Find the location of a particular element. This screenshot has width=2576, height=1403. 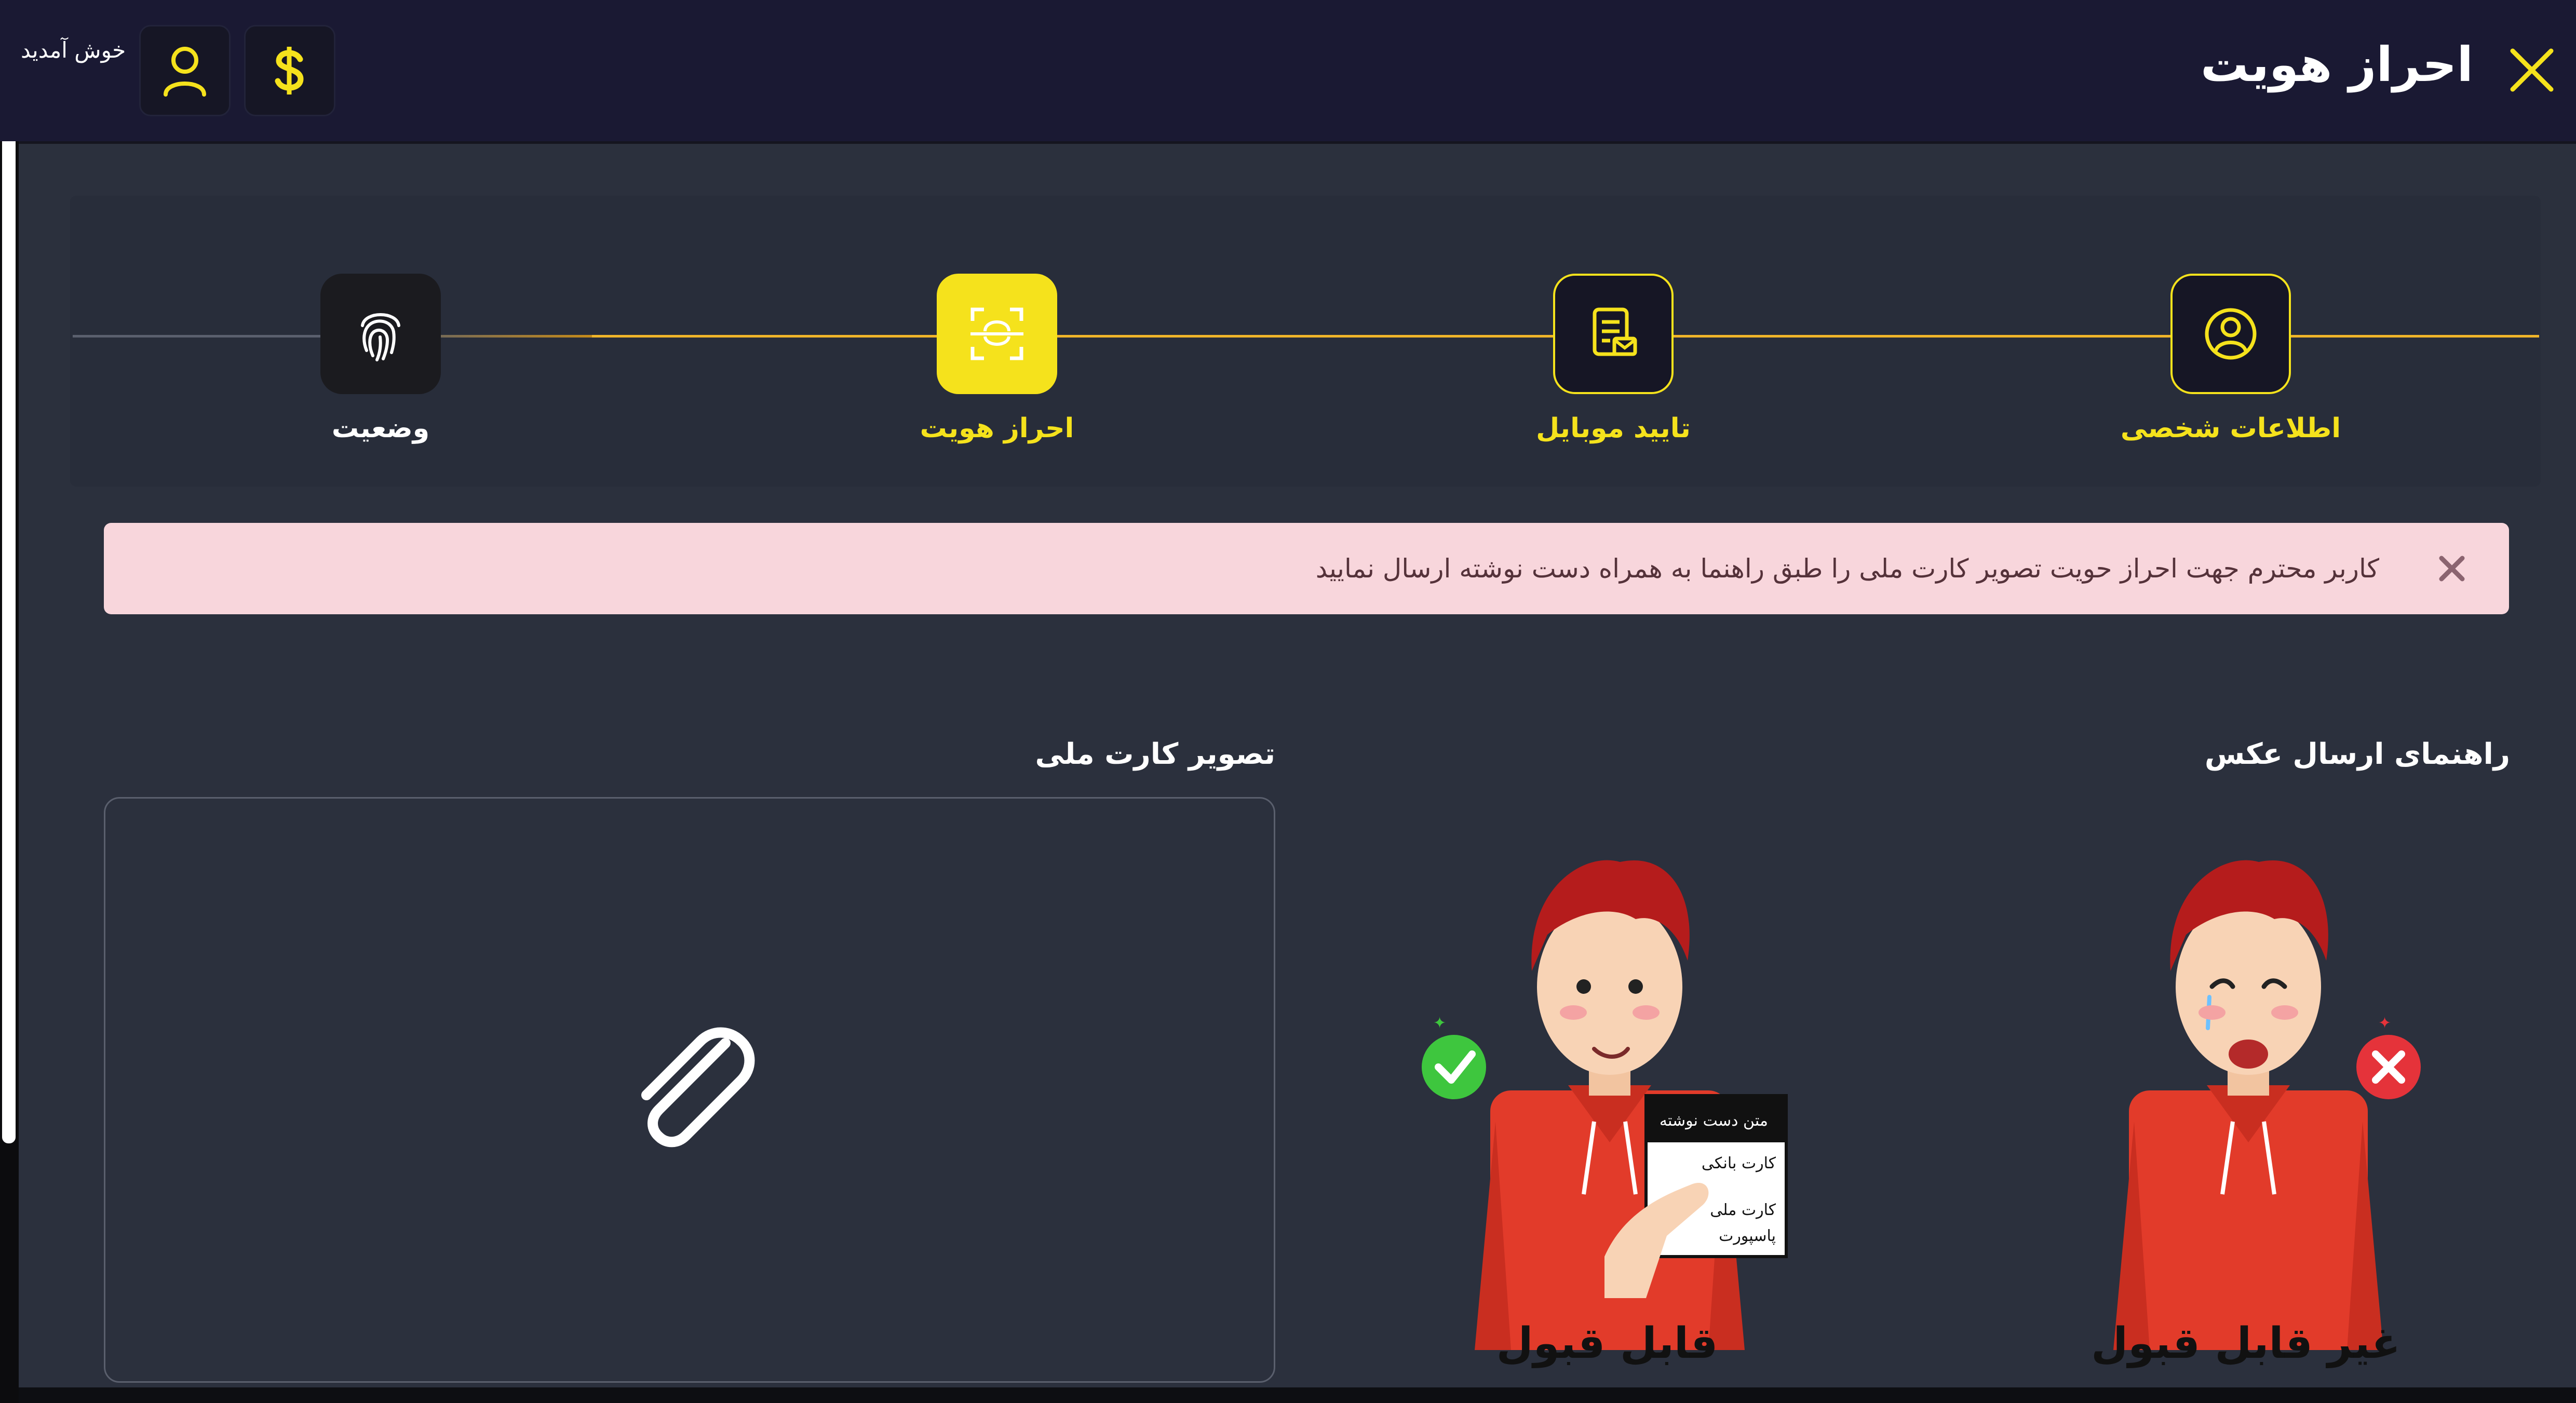

paperclip-icon is located at coordinates (698, 1087).